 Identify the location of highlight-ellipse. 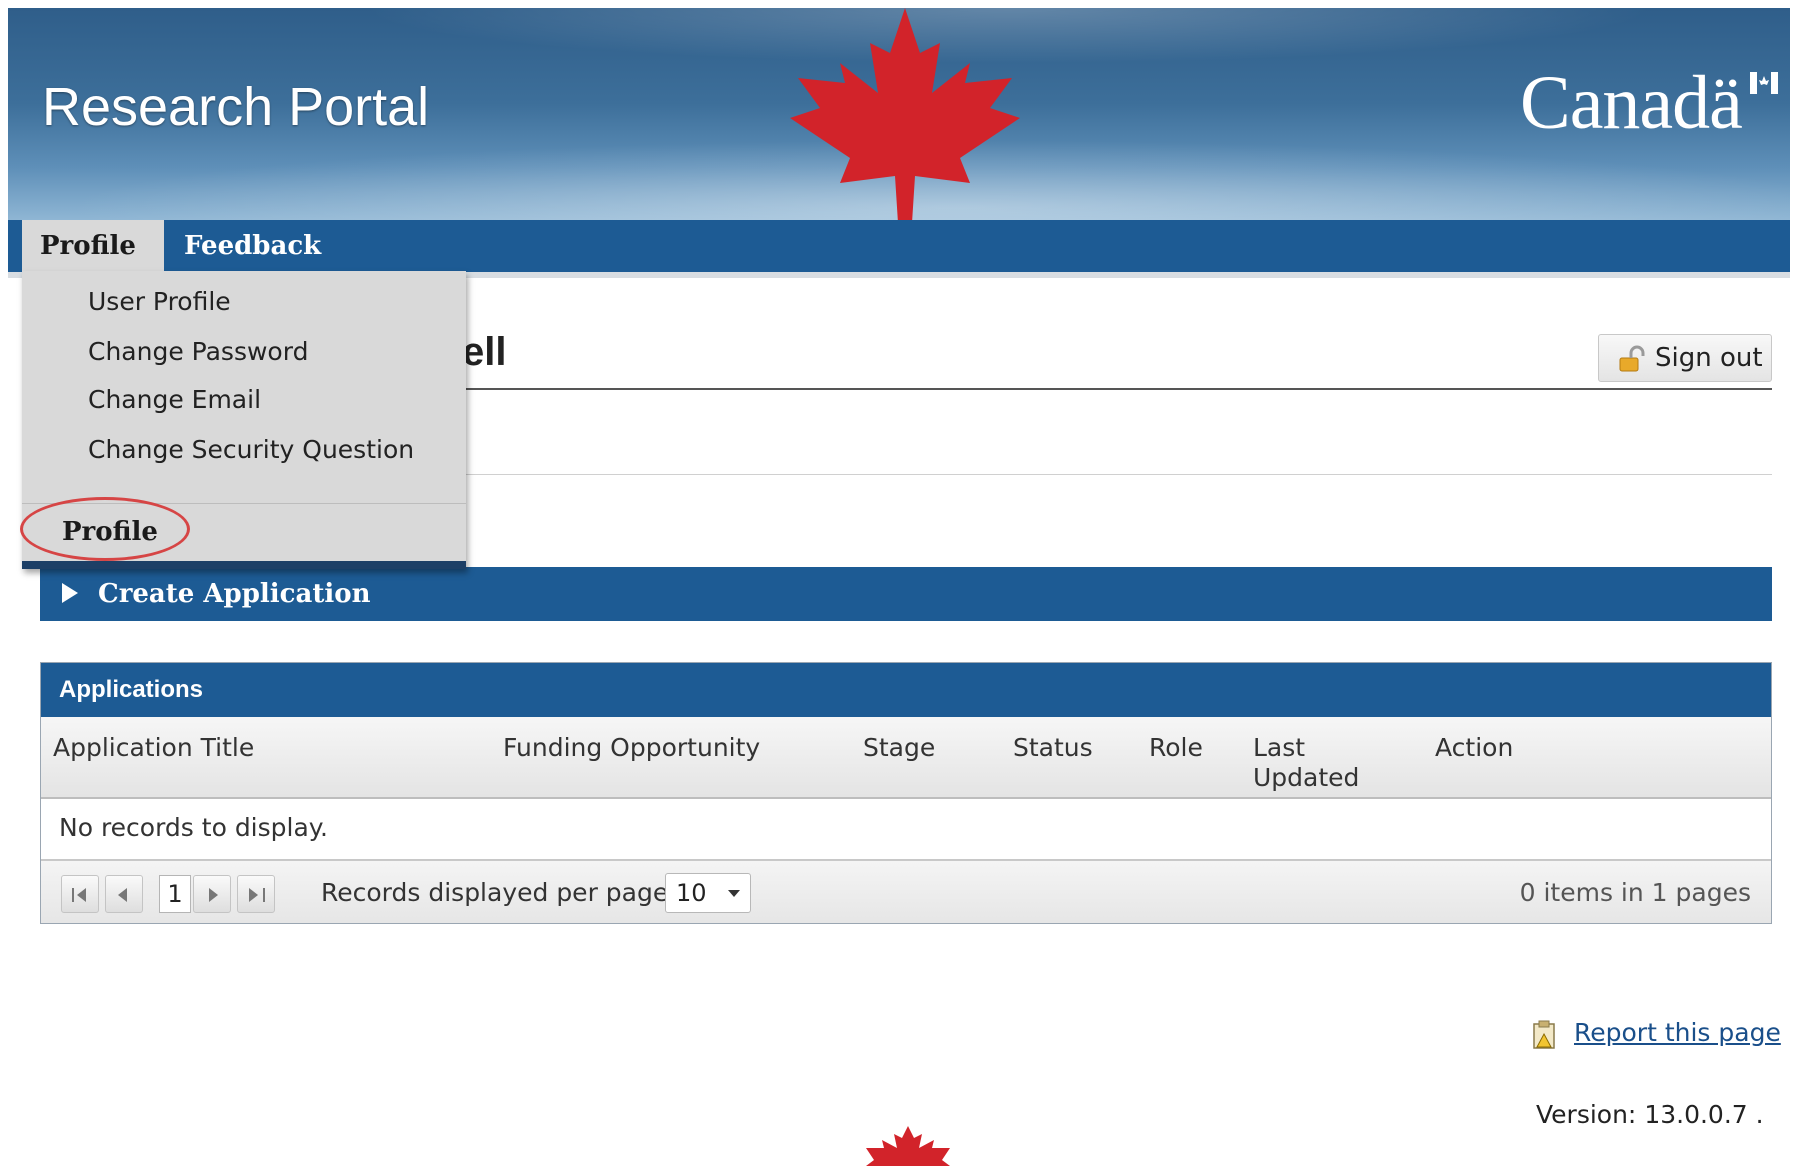
(105, 529).